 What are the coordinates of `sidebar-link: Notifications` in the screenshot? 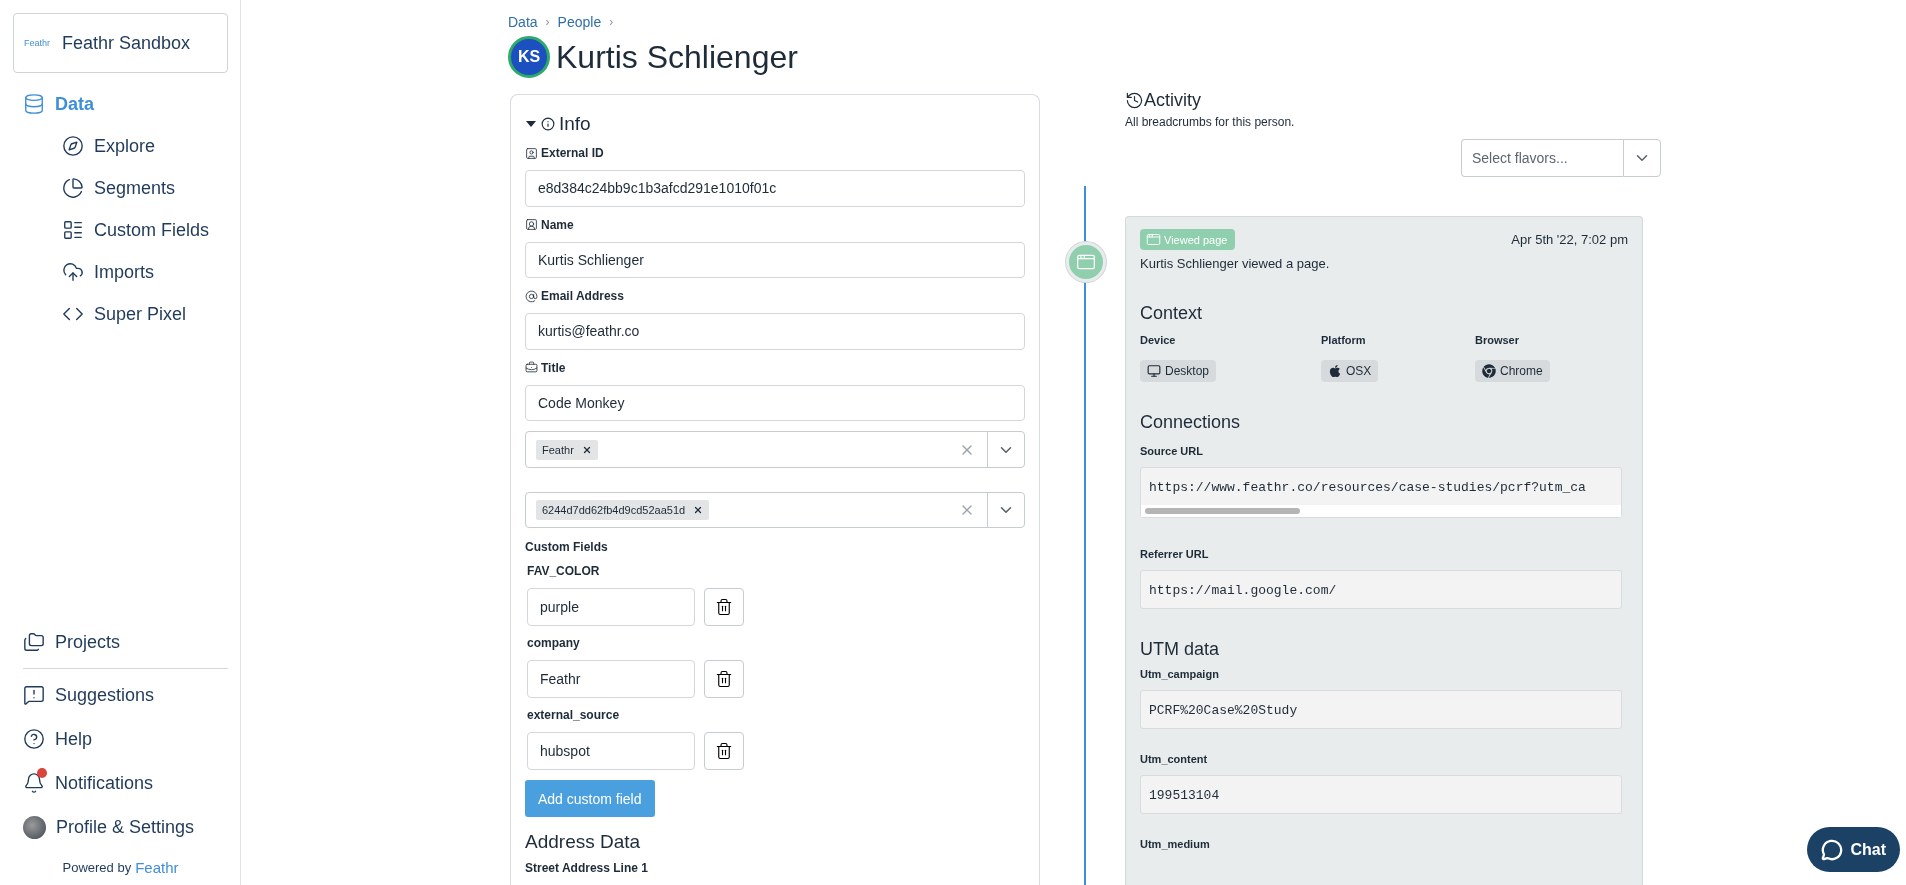 It's located at (120, 783).